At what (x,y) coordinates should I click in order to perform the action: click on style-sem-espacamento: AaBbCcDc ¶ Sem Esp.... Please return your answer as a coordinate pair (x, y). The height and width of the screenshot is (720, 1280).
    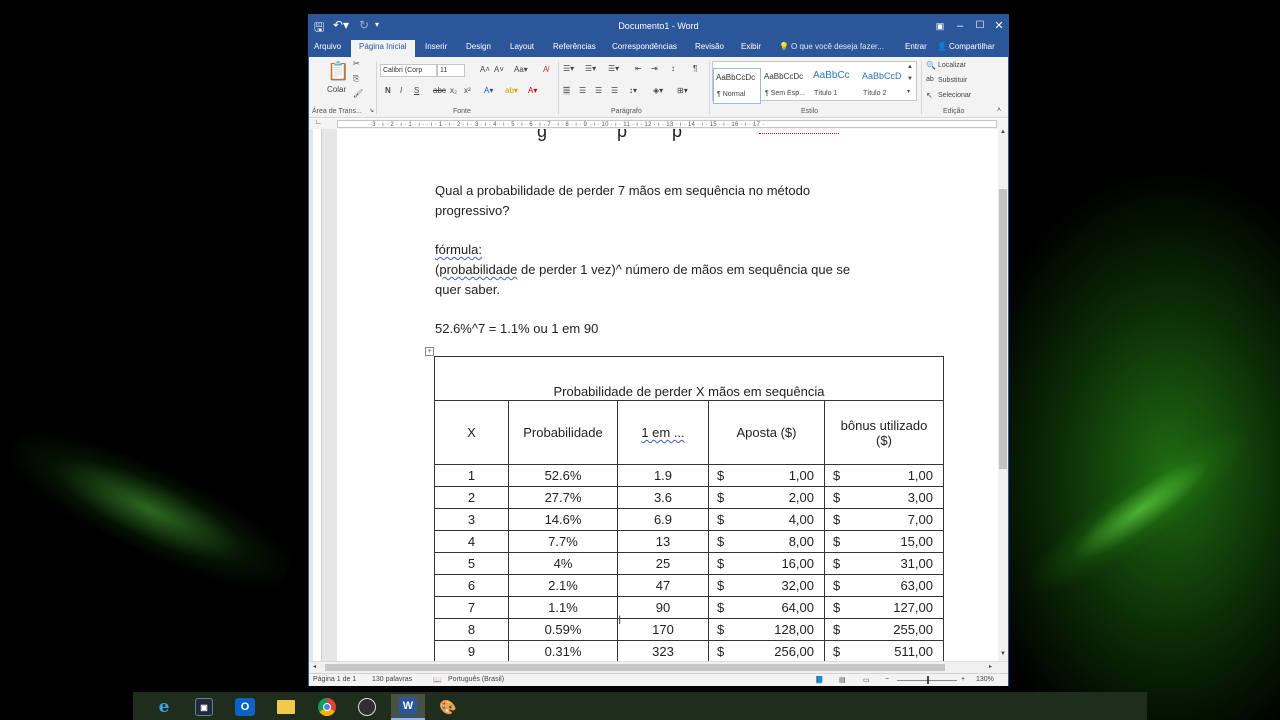
    Looking at the image, I should click on (786, 86).